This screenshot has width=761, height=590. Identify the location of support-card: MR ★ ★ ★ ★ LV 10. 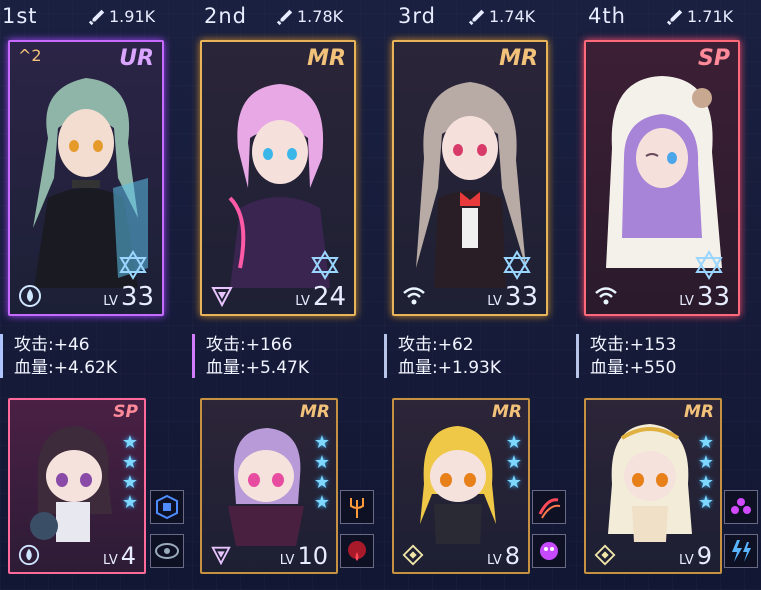
(269, 486).